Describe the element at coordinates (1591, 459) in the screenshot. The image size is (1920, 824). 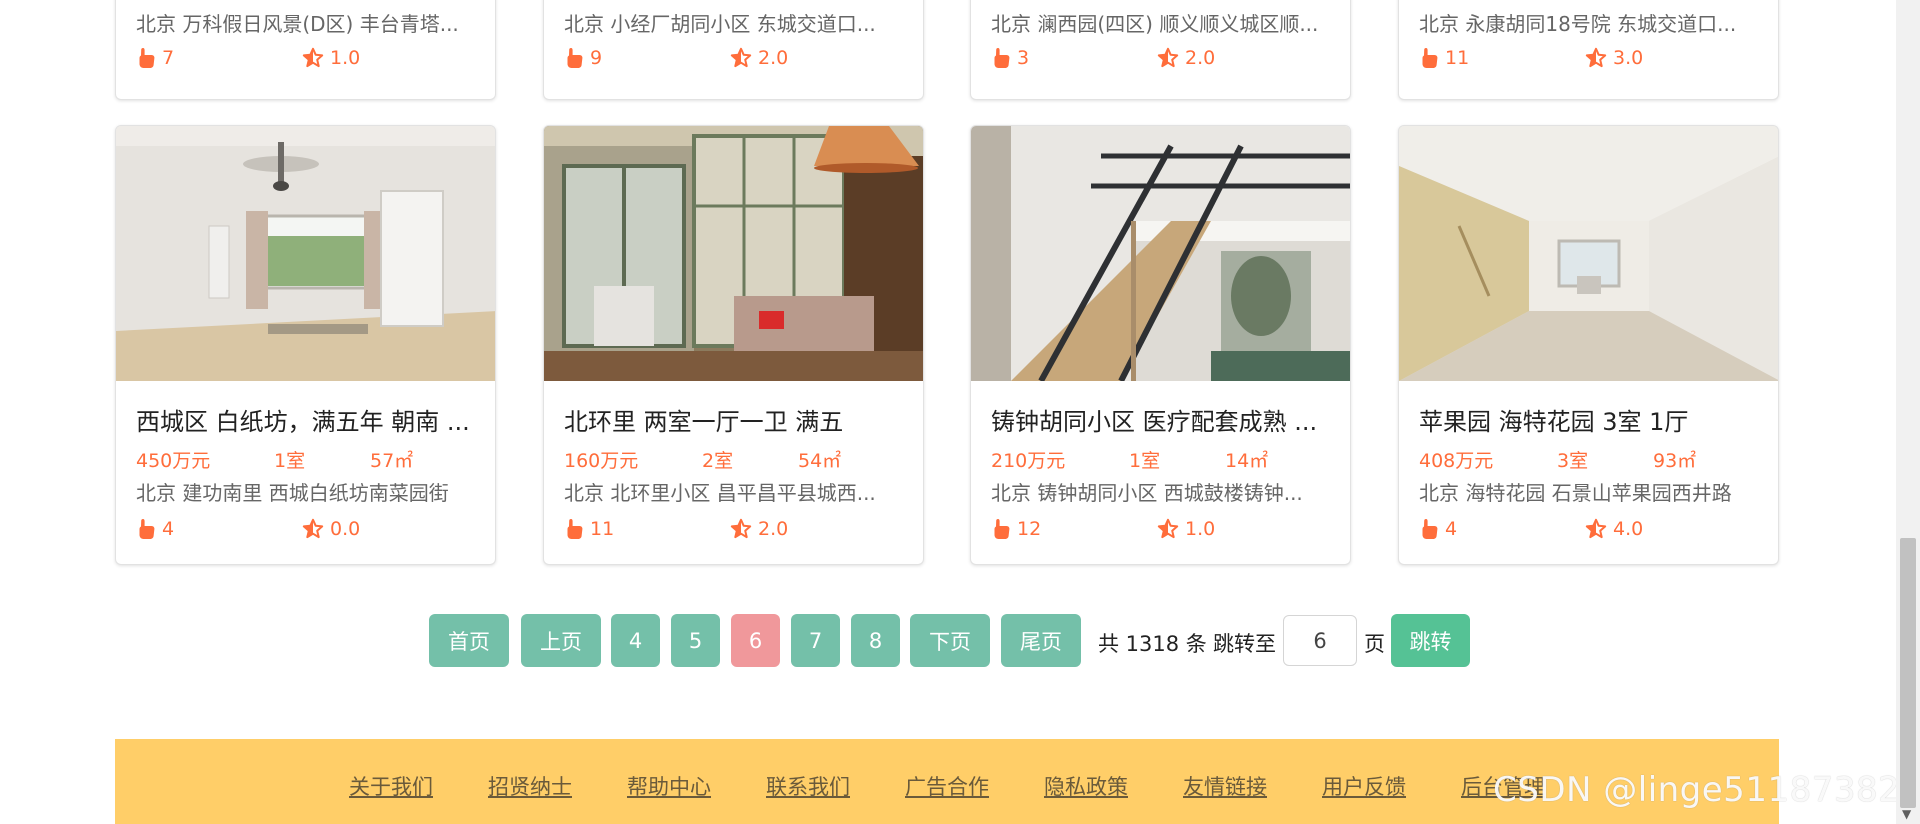
I see `listing-meta: 408万元 3室 93㎡` at that location.